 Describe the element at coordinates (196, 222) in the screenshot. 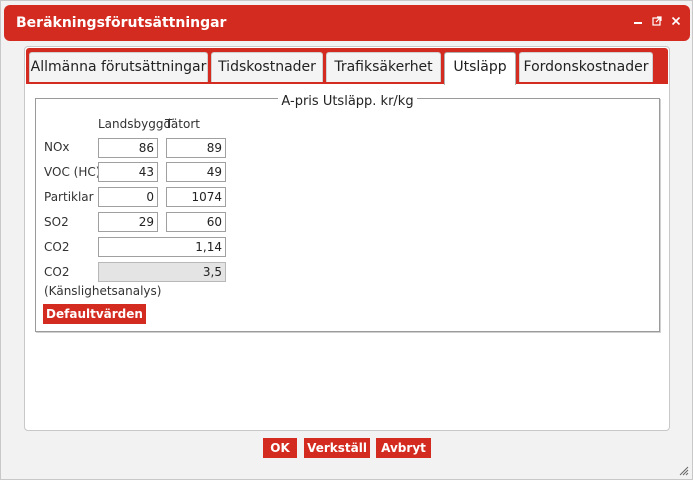

I see `so2-tatort-input: 60` at that location.